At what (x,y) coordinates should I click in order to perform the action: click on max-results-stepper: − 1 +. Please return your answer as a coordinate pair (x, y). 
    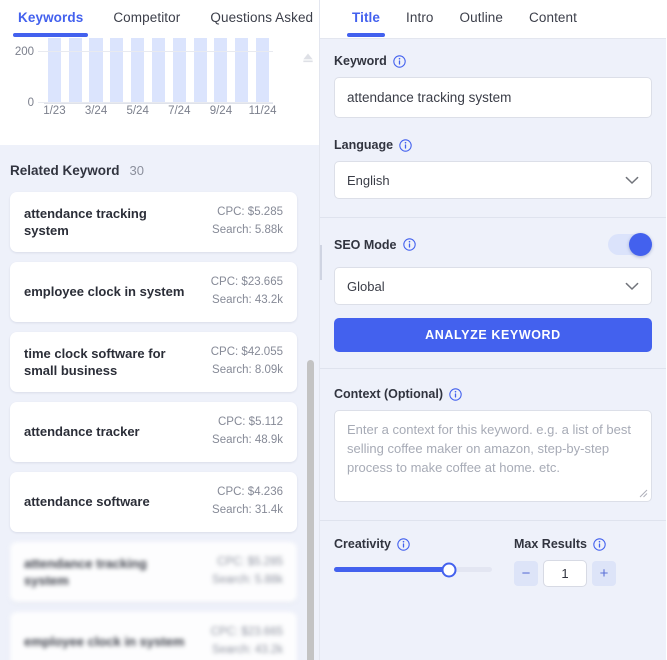
    Looking at the image, I should click on (565, 573).